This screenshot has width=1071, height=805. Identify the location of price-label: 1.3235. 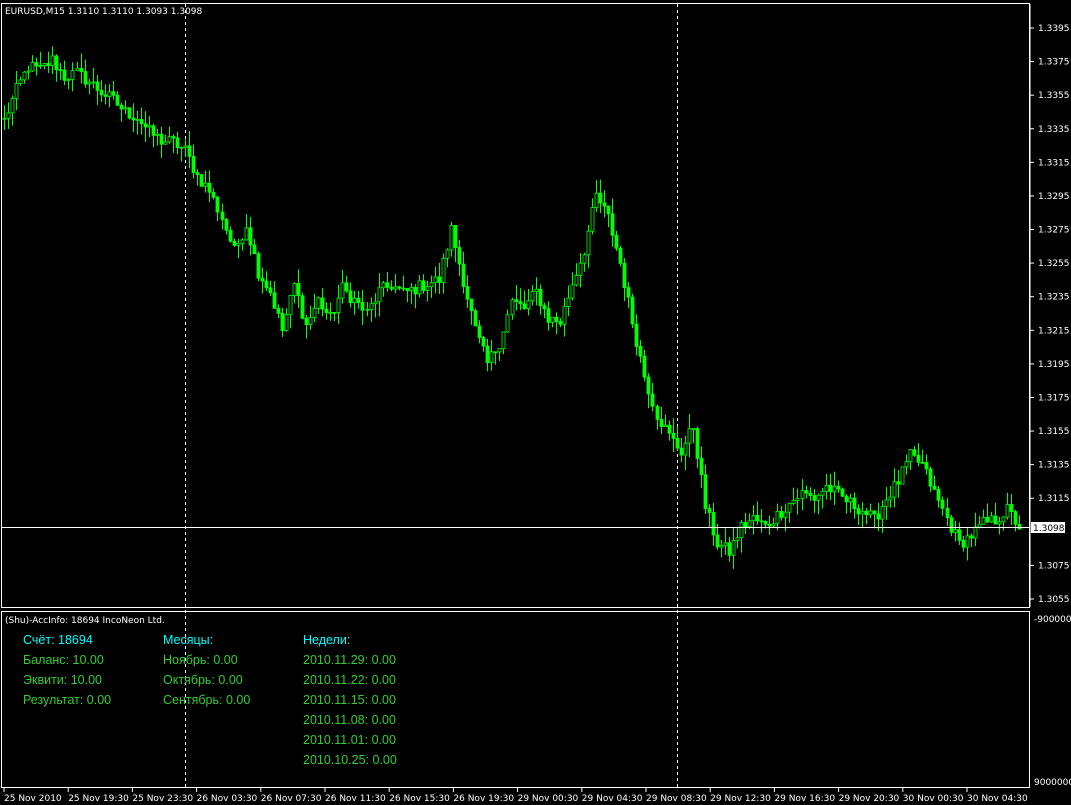
(1054, 298).